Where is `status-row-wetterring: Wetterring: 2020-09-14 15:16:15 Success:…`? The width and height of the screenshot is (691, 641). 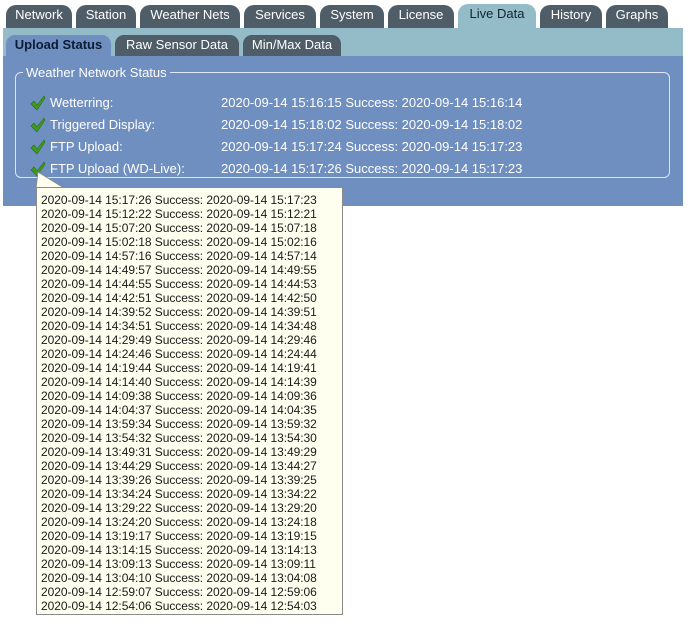 status-row-wetterring: Wetterring: 2020-09-14 15:16:15 Success:… is located at coordinates (345, 104).